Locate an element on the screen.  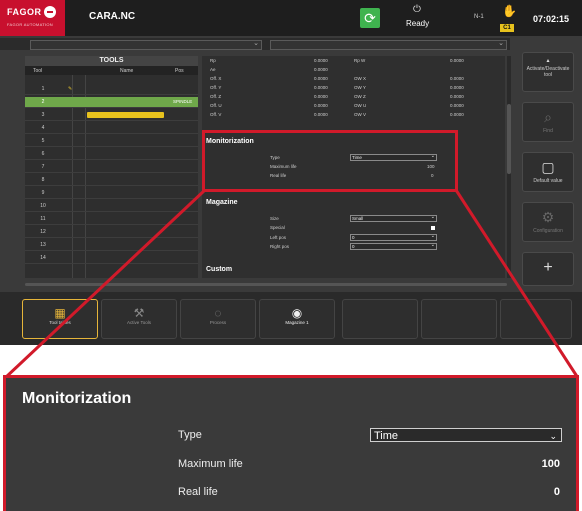
zoom-real-life-label: Real life is located at coordinates (198, 492).